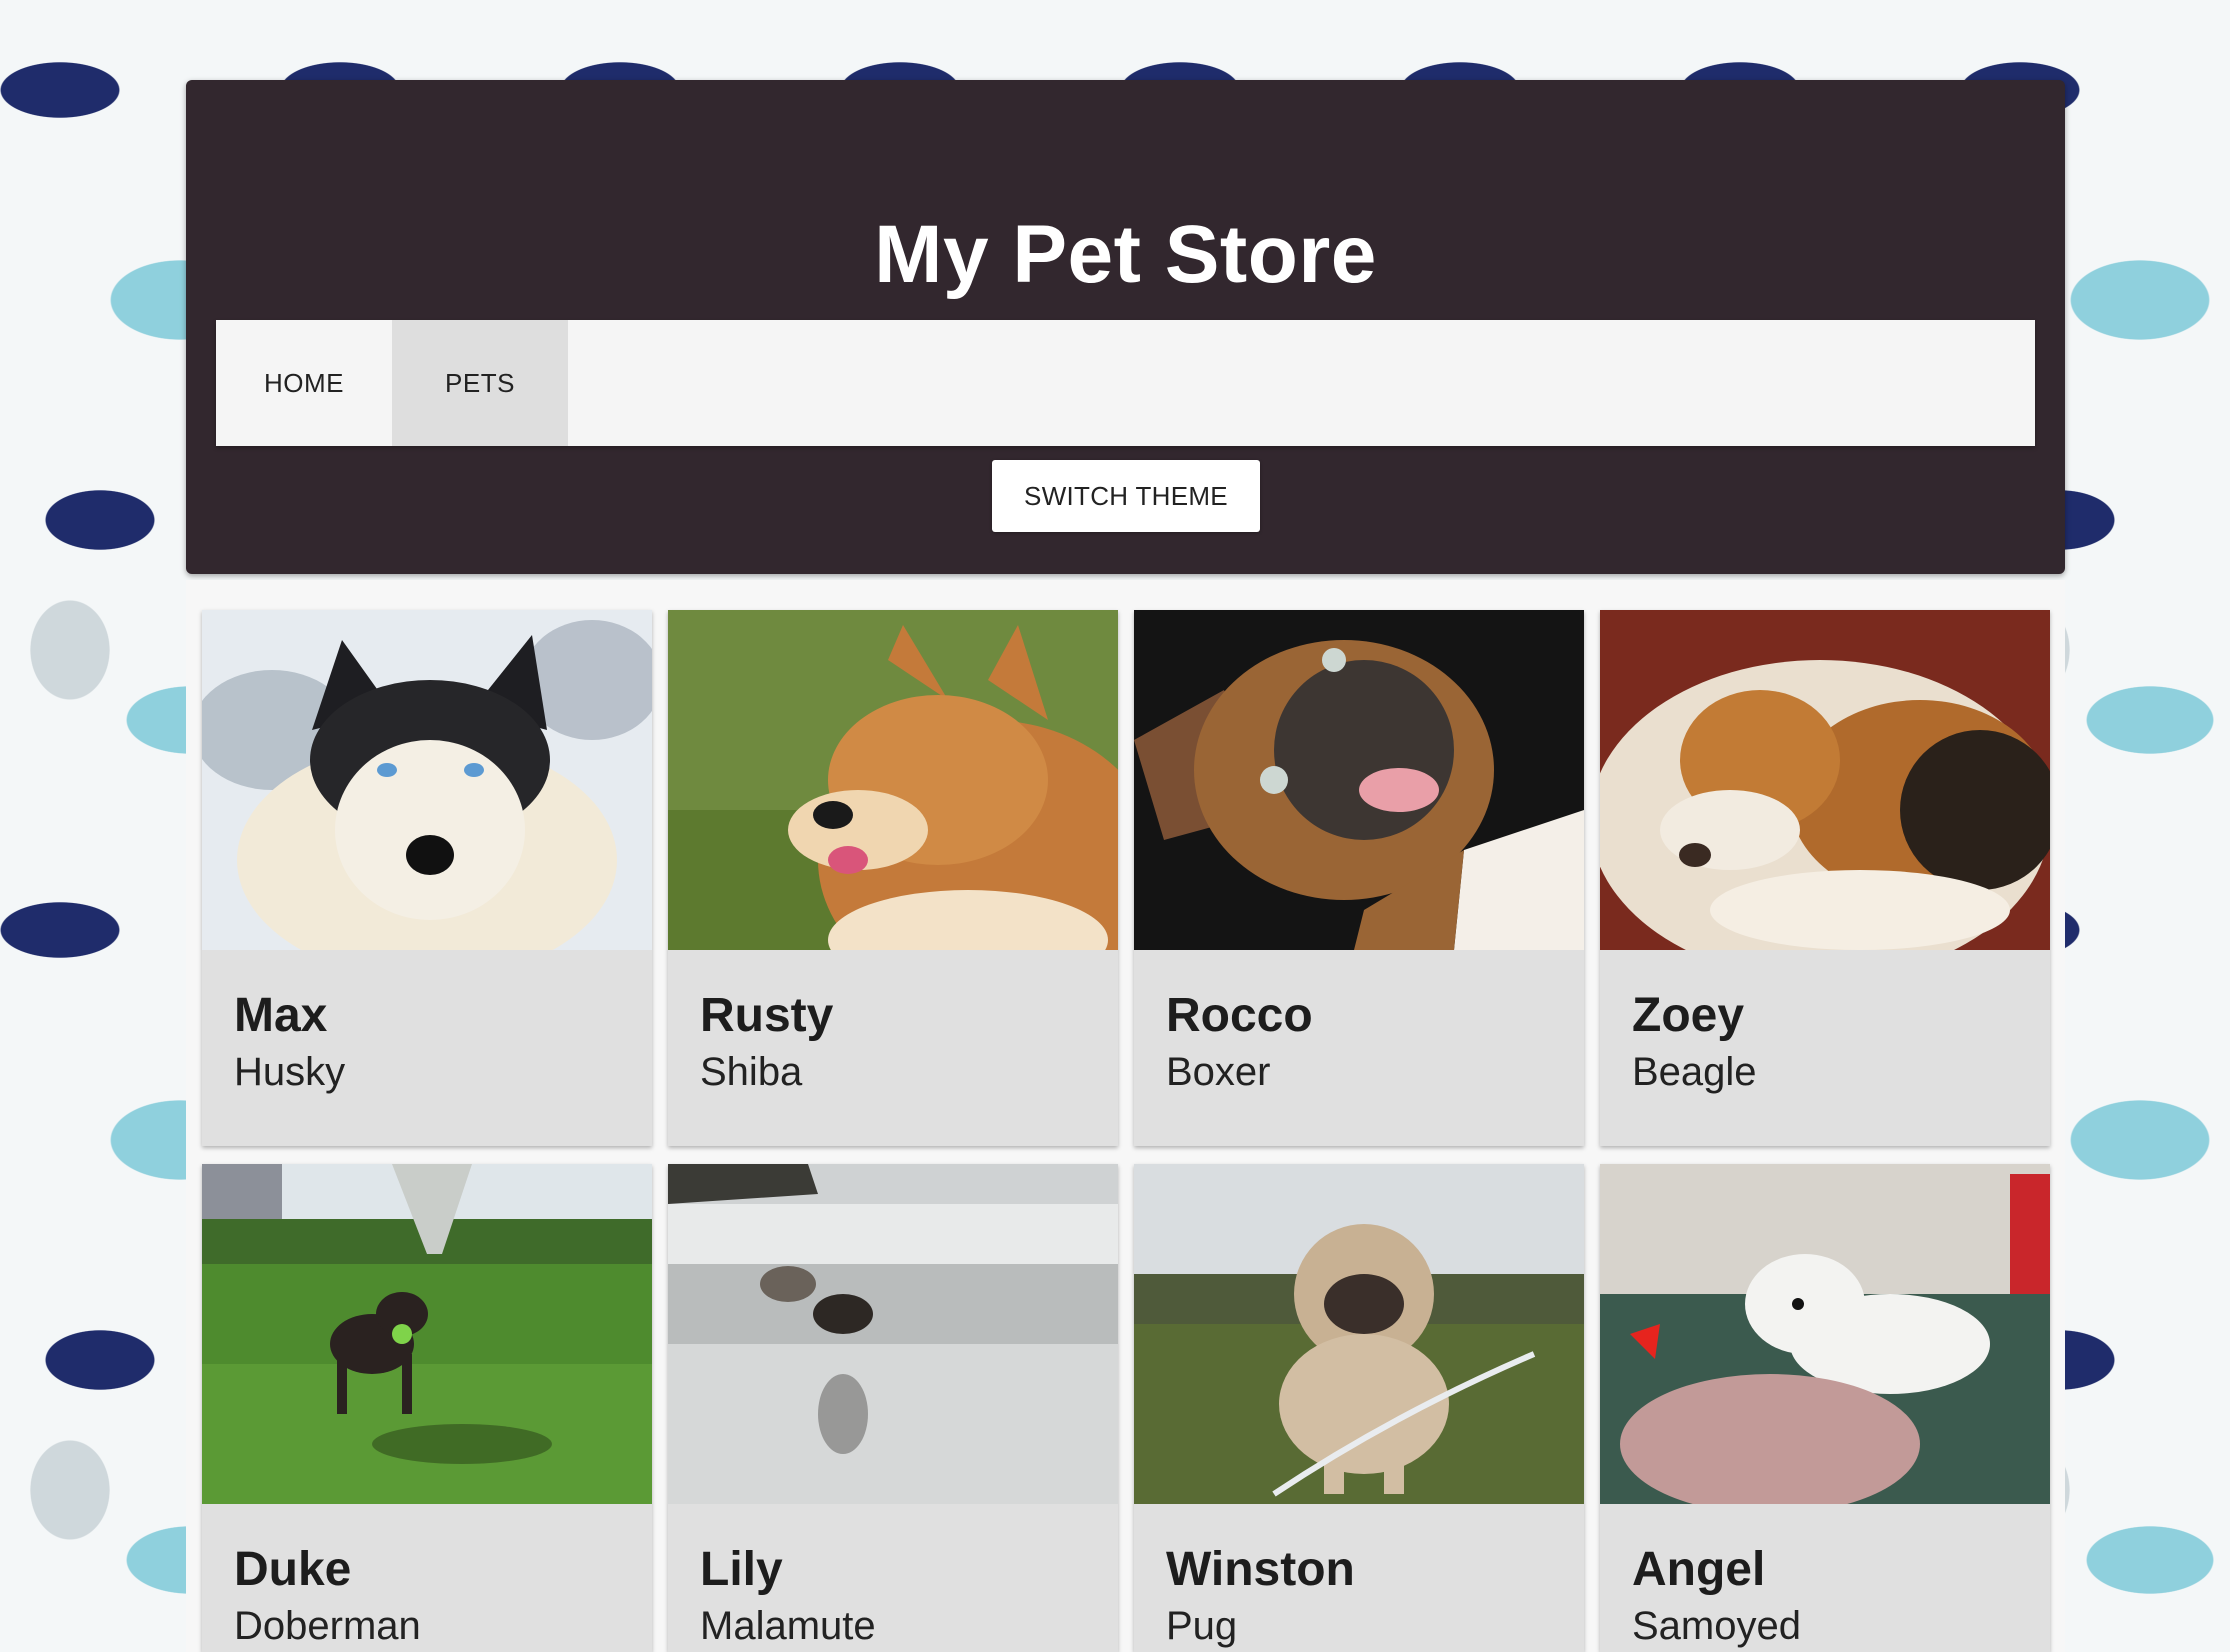  I want to click on pet-name: Winston, so click(1260, 1569).